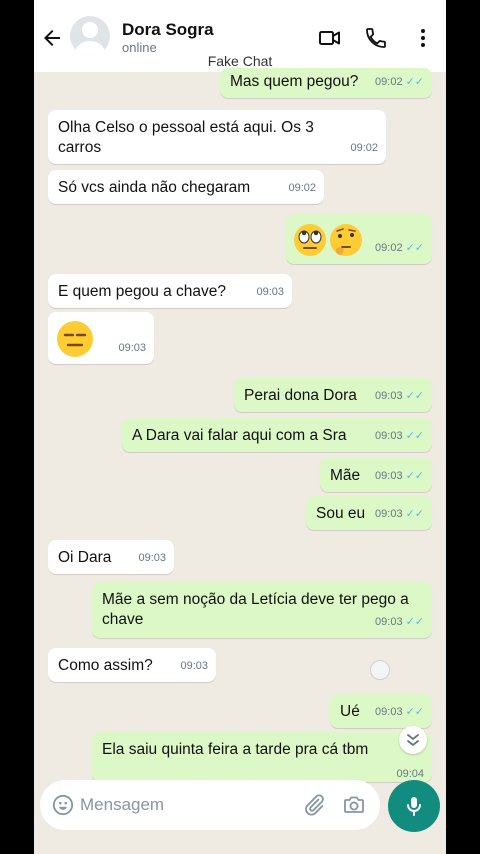 The height and width of the screenshot is (854, 480). I want to click on message-bubble-outgoing: Perai dona Dora 09:03 ✓✓, so click(333, 395).